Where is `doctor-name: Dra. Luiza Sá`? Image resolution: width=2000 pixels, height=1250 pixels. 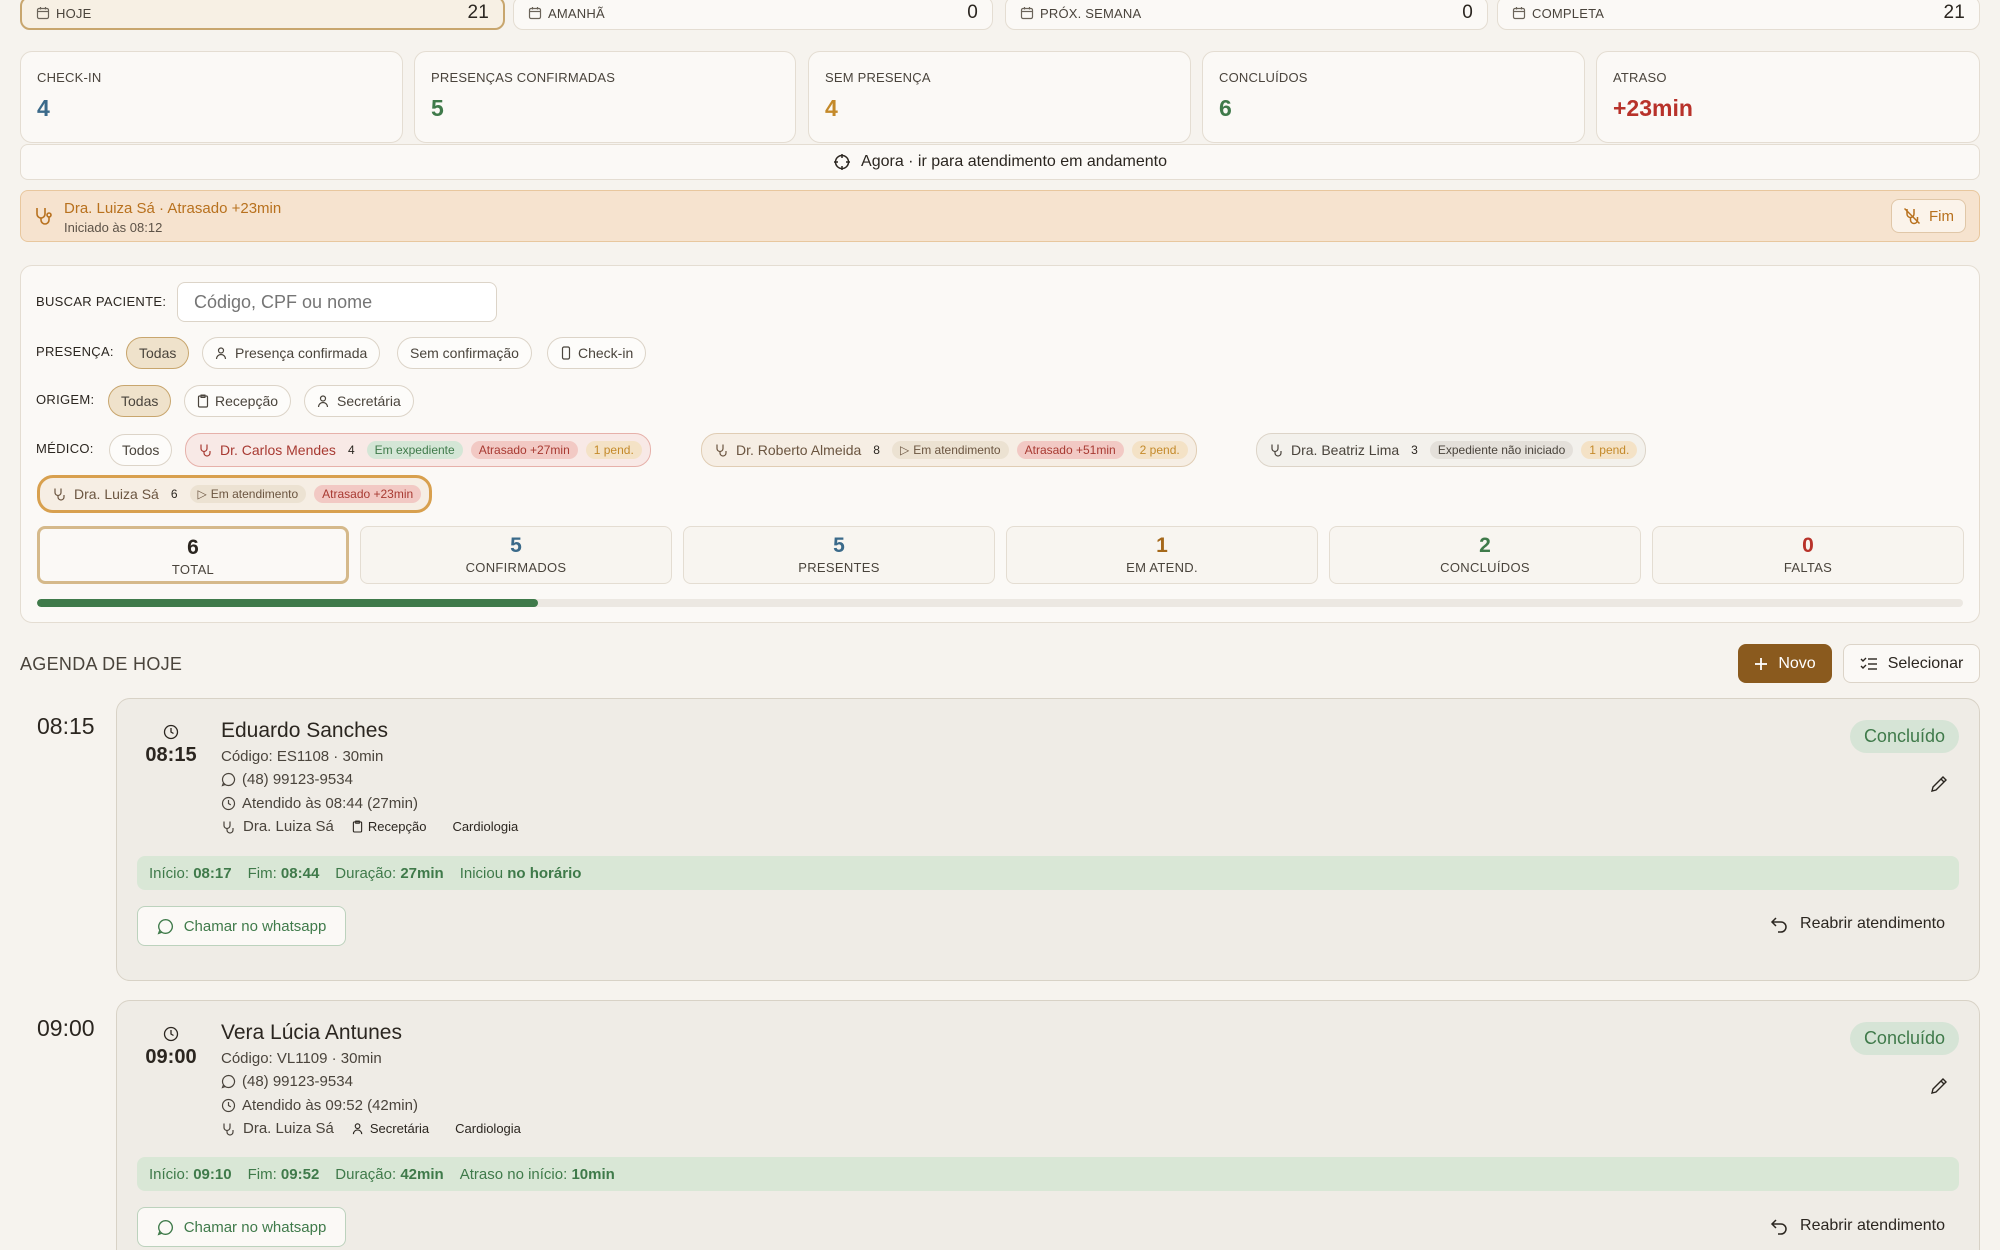 doctor-name: Dra. Luiza Sá is located at coordinates (288, 1128).